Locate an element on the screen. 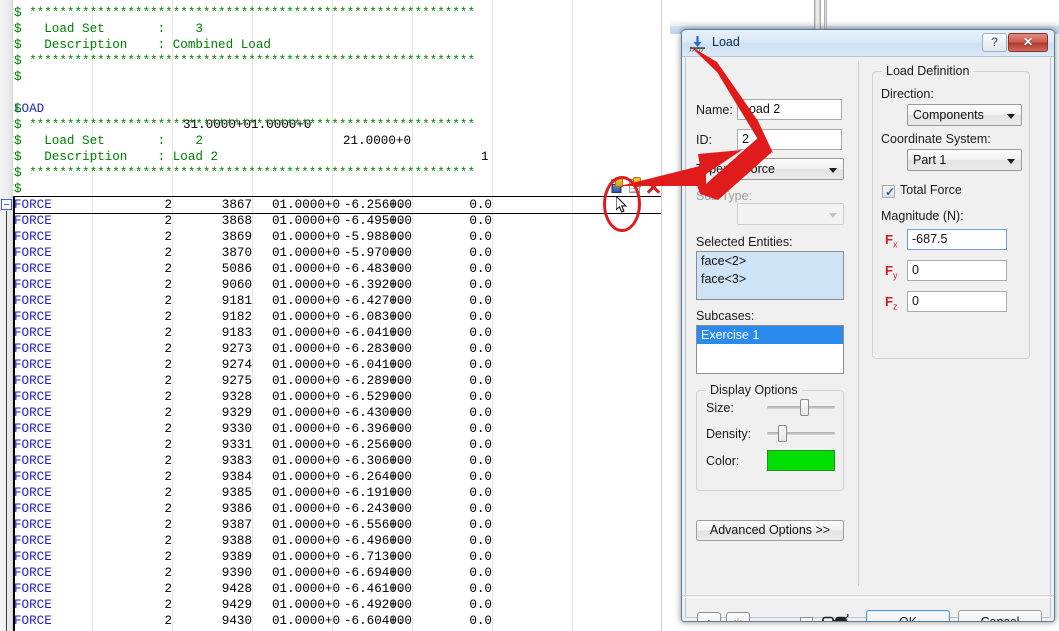  editor-mini-toolbar is located at coordinates (636, 187).